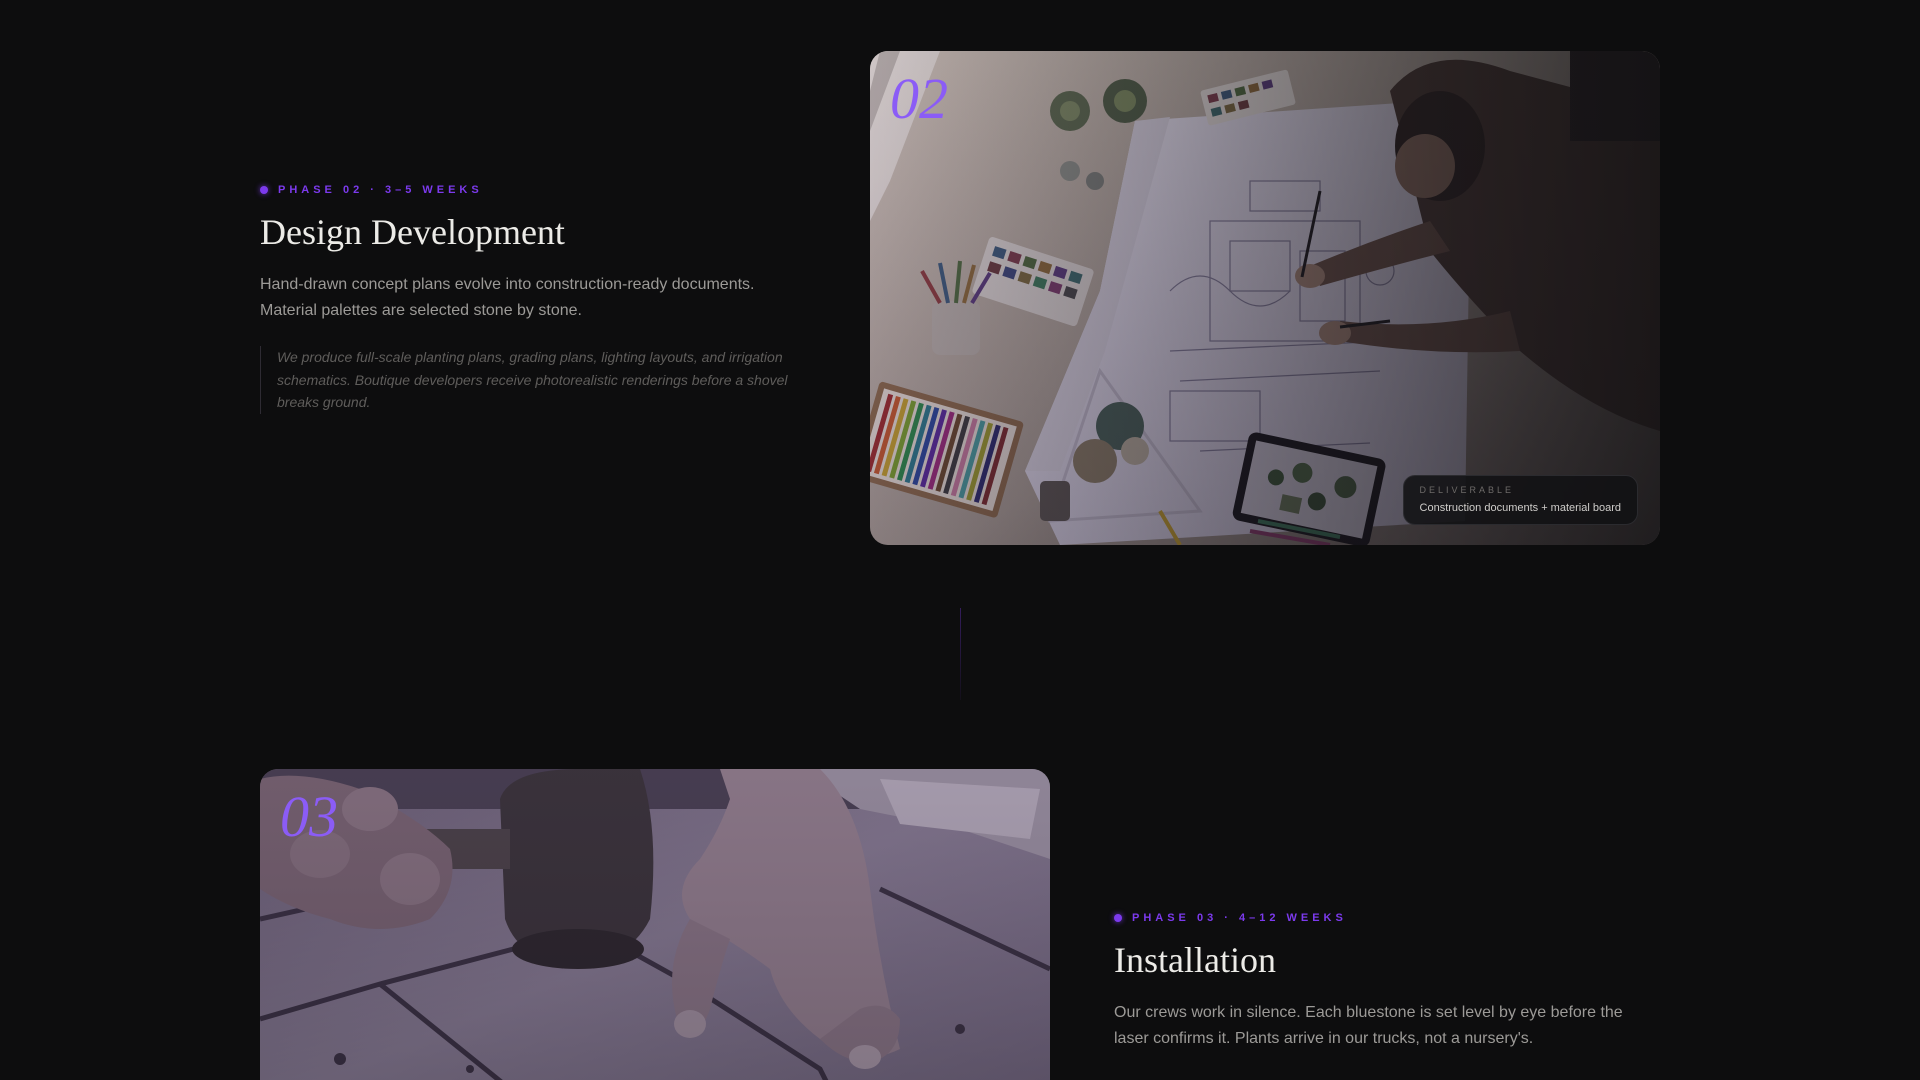 This screenshot has width=1920, height=1080. Describe the element at coordinates (1195, 960) in the screenshot. I see `phase-03-title: Installation` at that location.